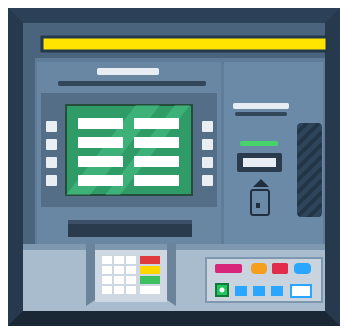 This screenshot has height=331, width=346. Describe the element at coordinates (132, 83) in the screenshot. I see `top-slot-groove` at that location.